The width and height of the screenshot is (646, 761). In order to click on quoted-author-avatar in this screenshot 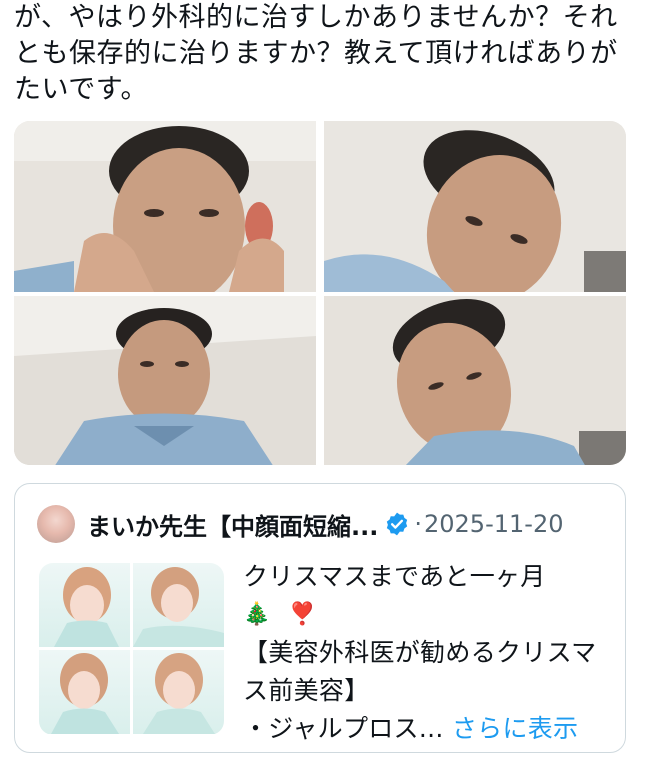, I will do `click(56, 524)`.